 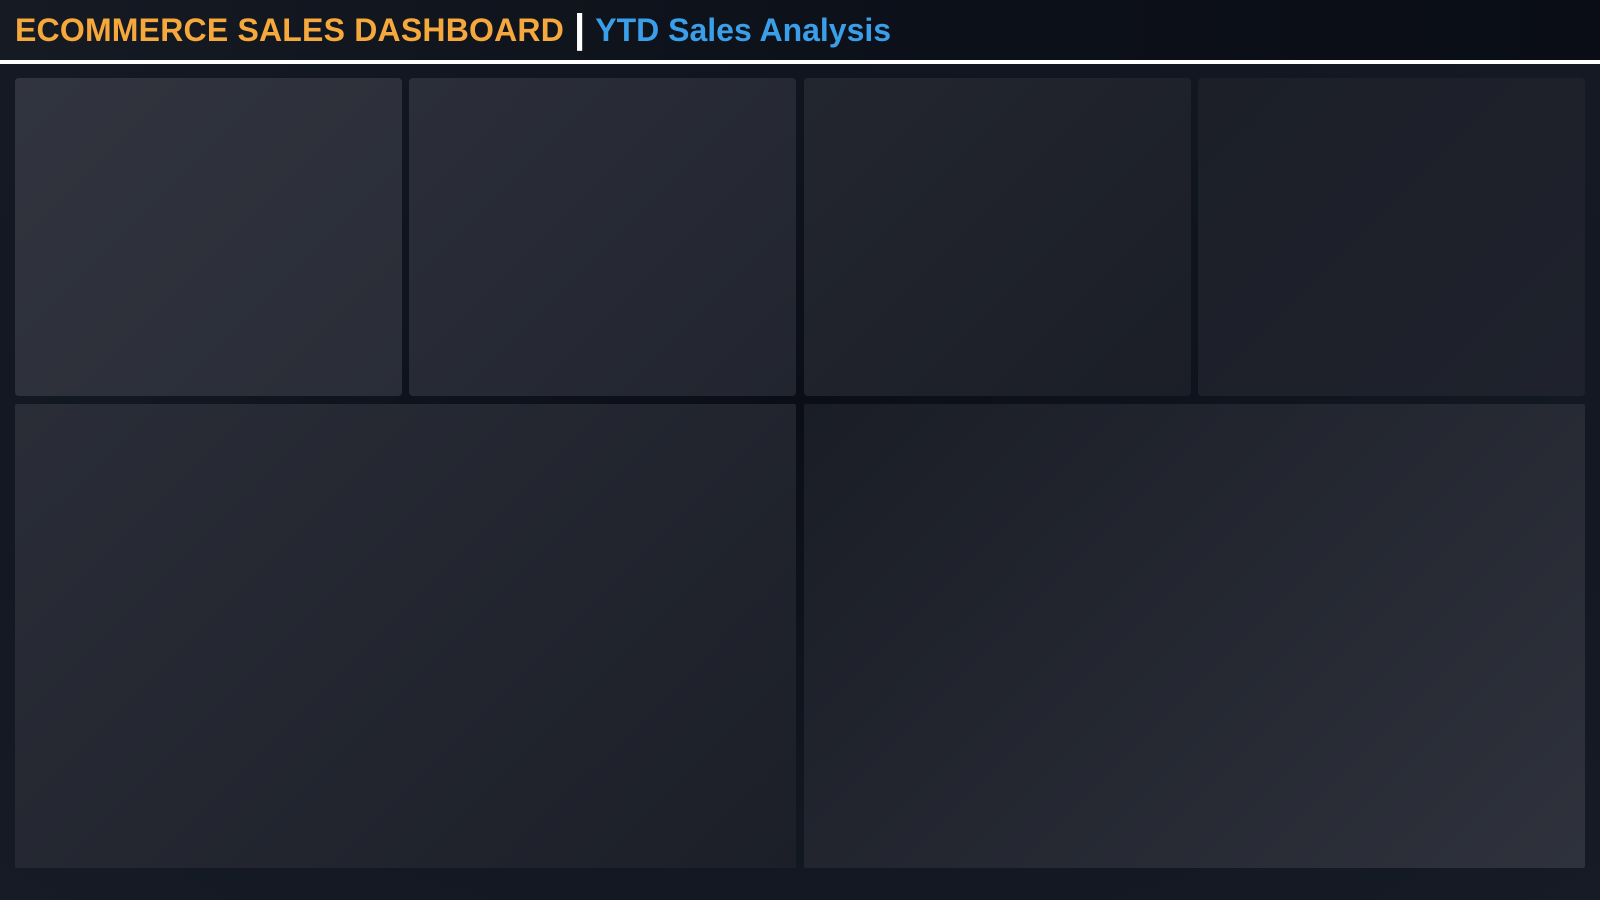 What do you see at coordinates (290, 29) in the screenshot?
I see `dashboard-title: ECOMMERCE SALES DASHBOARD` at bounding box center [290, 29].